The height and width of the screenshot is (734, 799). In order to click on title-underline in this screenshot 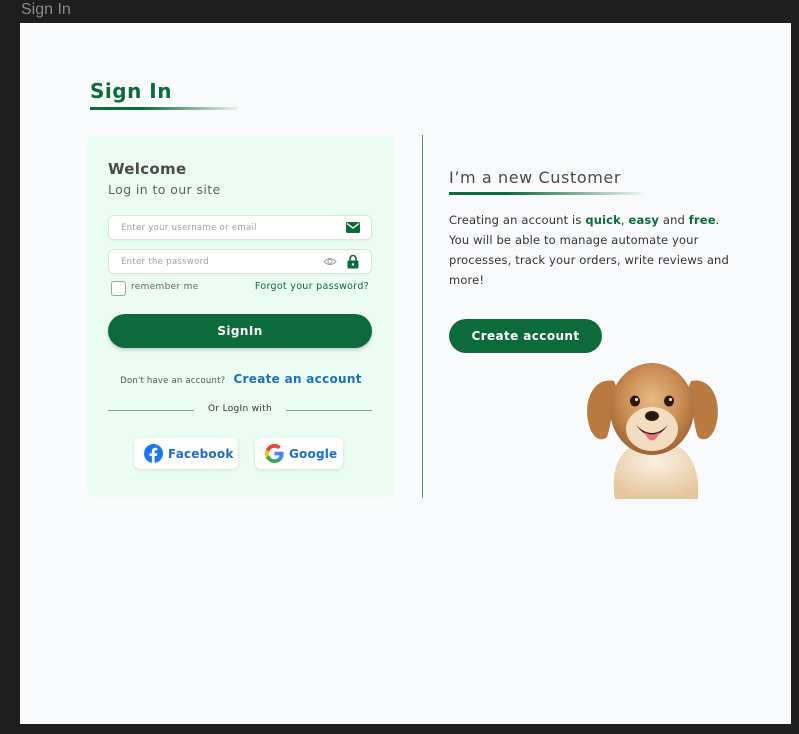, I will do `click(164, 108)`.